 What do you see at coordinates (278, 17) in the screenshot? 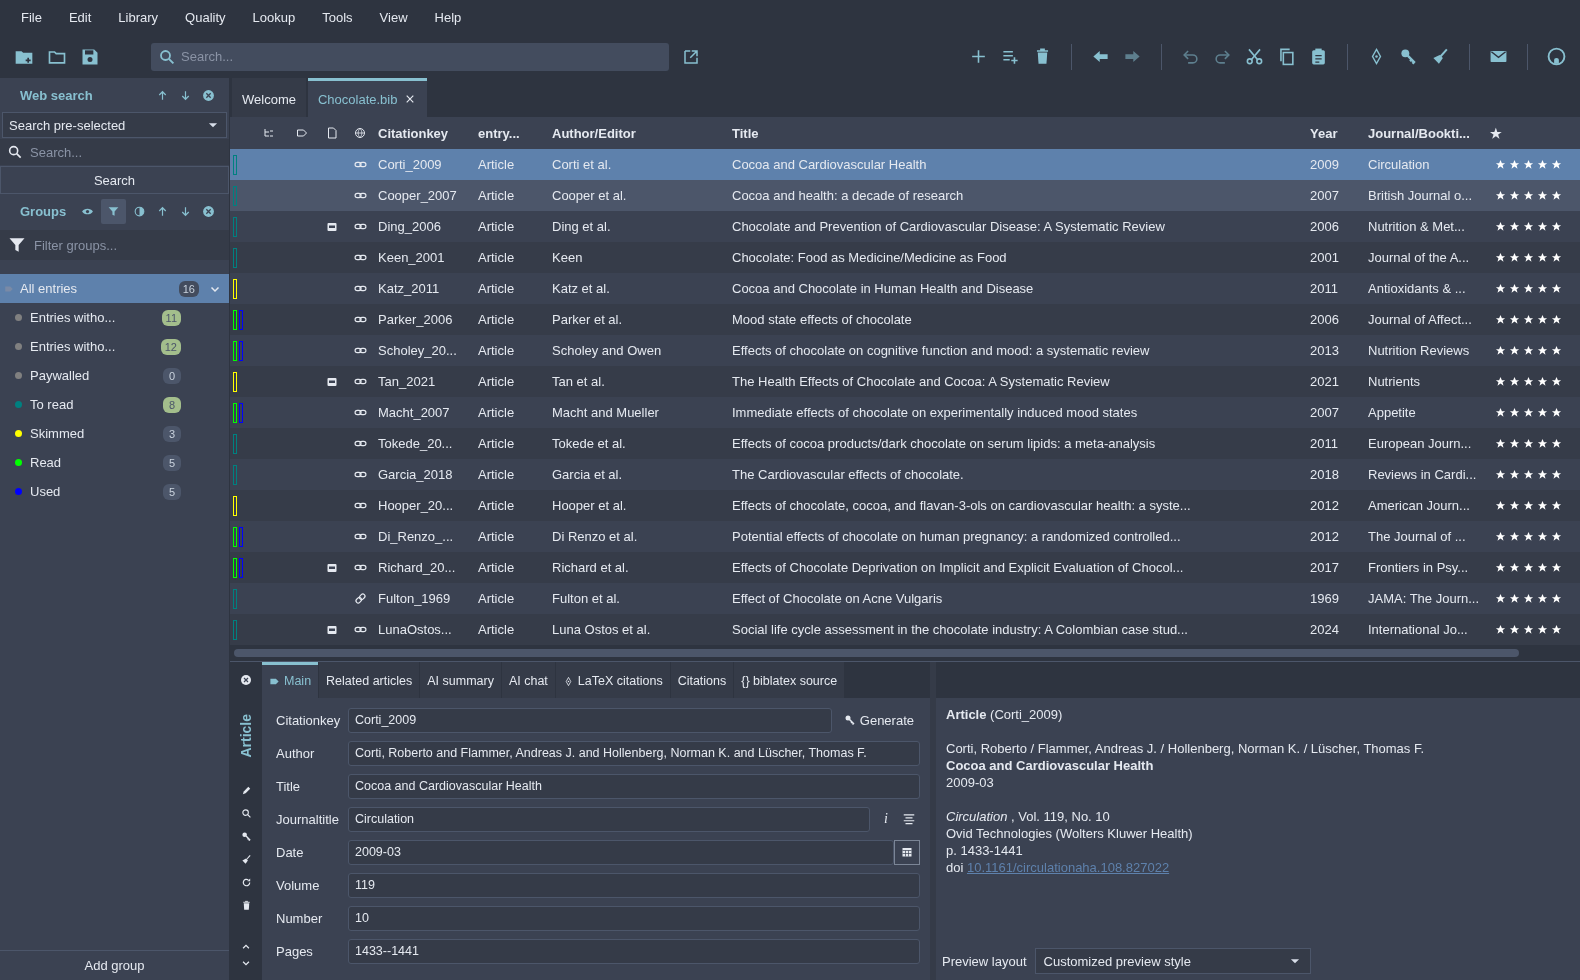
I see `menu-item: Lookup` at bounding box center [278, 17].